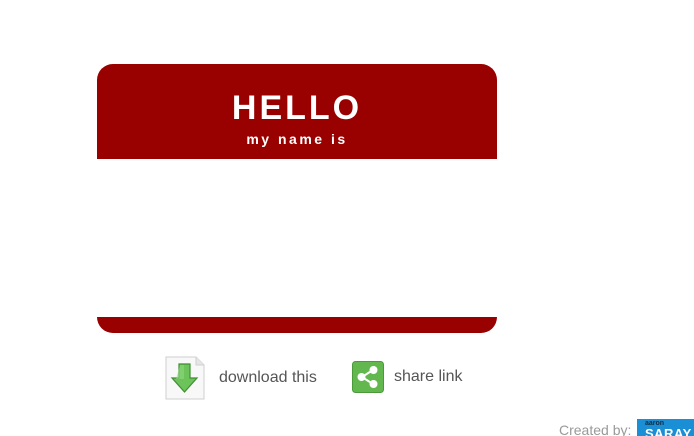  I want to click on share-icon, so click(368, 377).